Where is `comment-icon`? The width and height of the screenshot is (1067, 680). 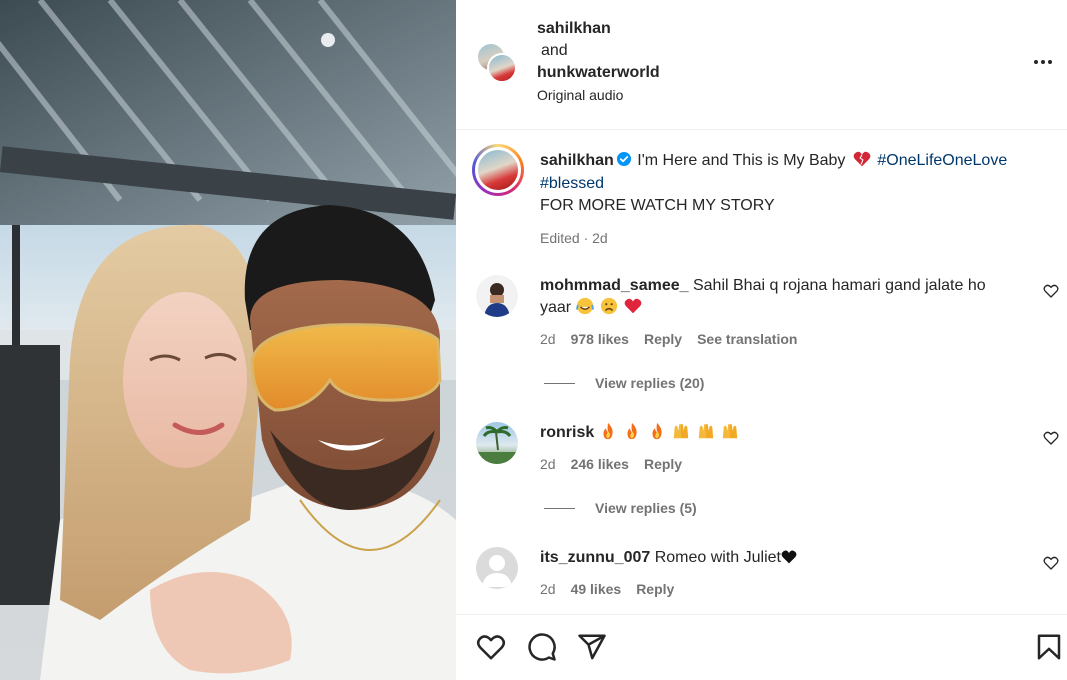 comment-icon is located at coordinates (542, 647).